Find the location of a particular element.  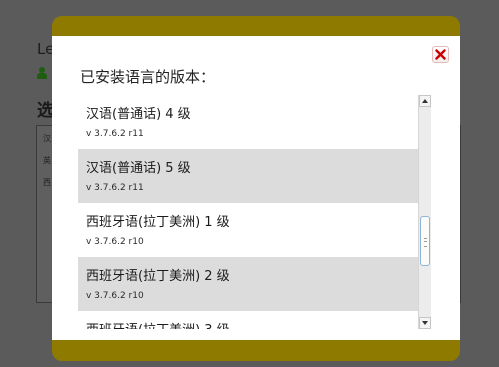

dialog-title: 已安装语言的版本： is located at coordinates (148, 77).